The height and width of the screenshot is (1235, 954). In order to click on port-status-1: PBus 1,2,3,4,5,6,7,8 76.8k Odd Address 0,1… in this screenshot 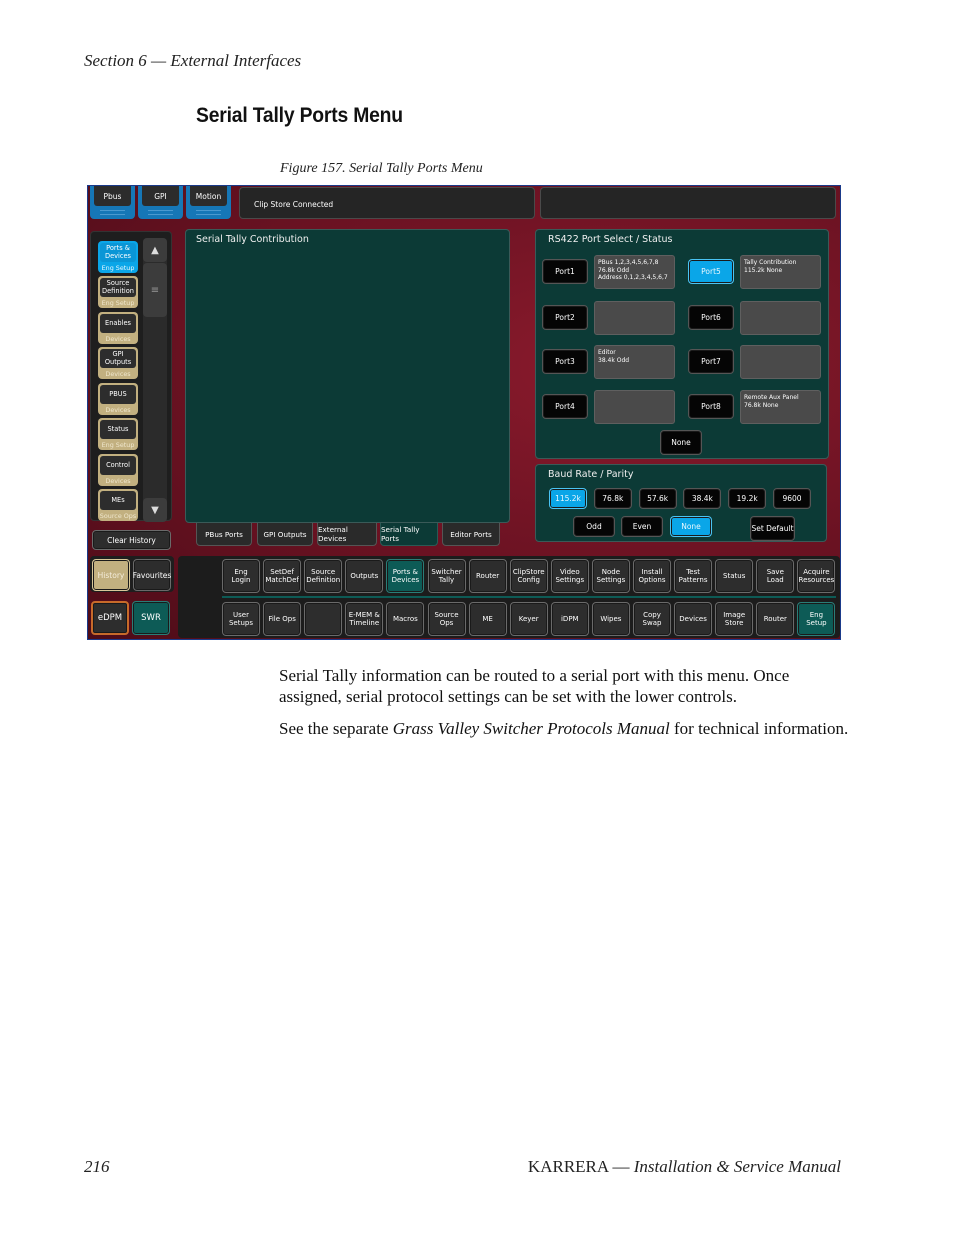, I will do `click(634, 272)`.